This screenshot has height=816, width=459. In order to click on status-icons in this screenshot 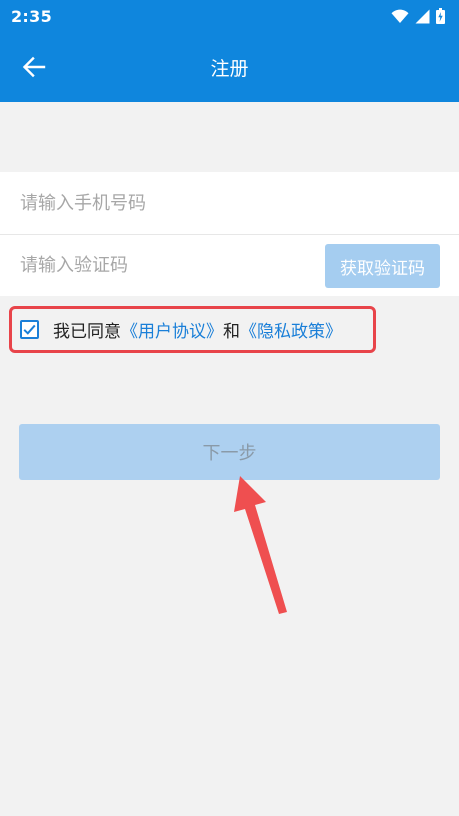, I will do `click(418, 16)`.